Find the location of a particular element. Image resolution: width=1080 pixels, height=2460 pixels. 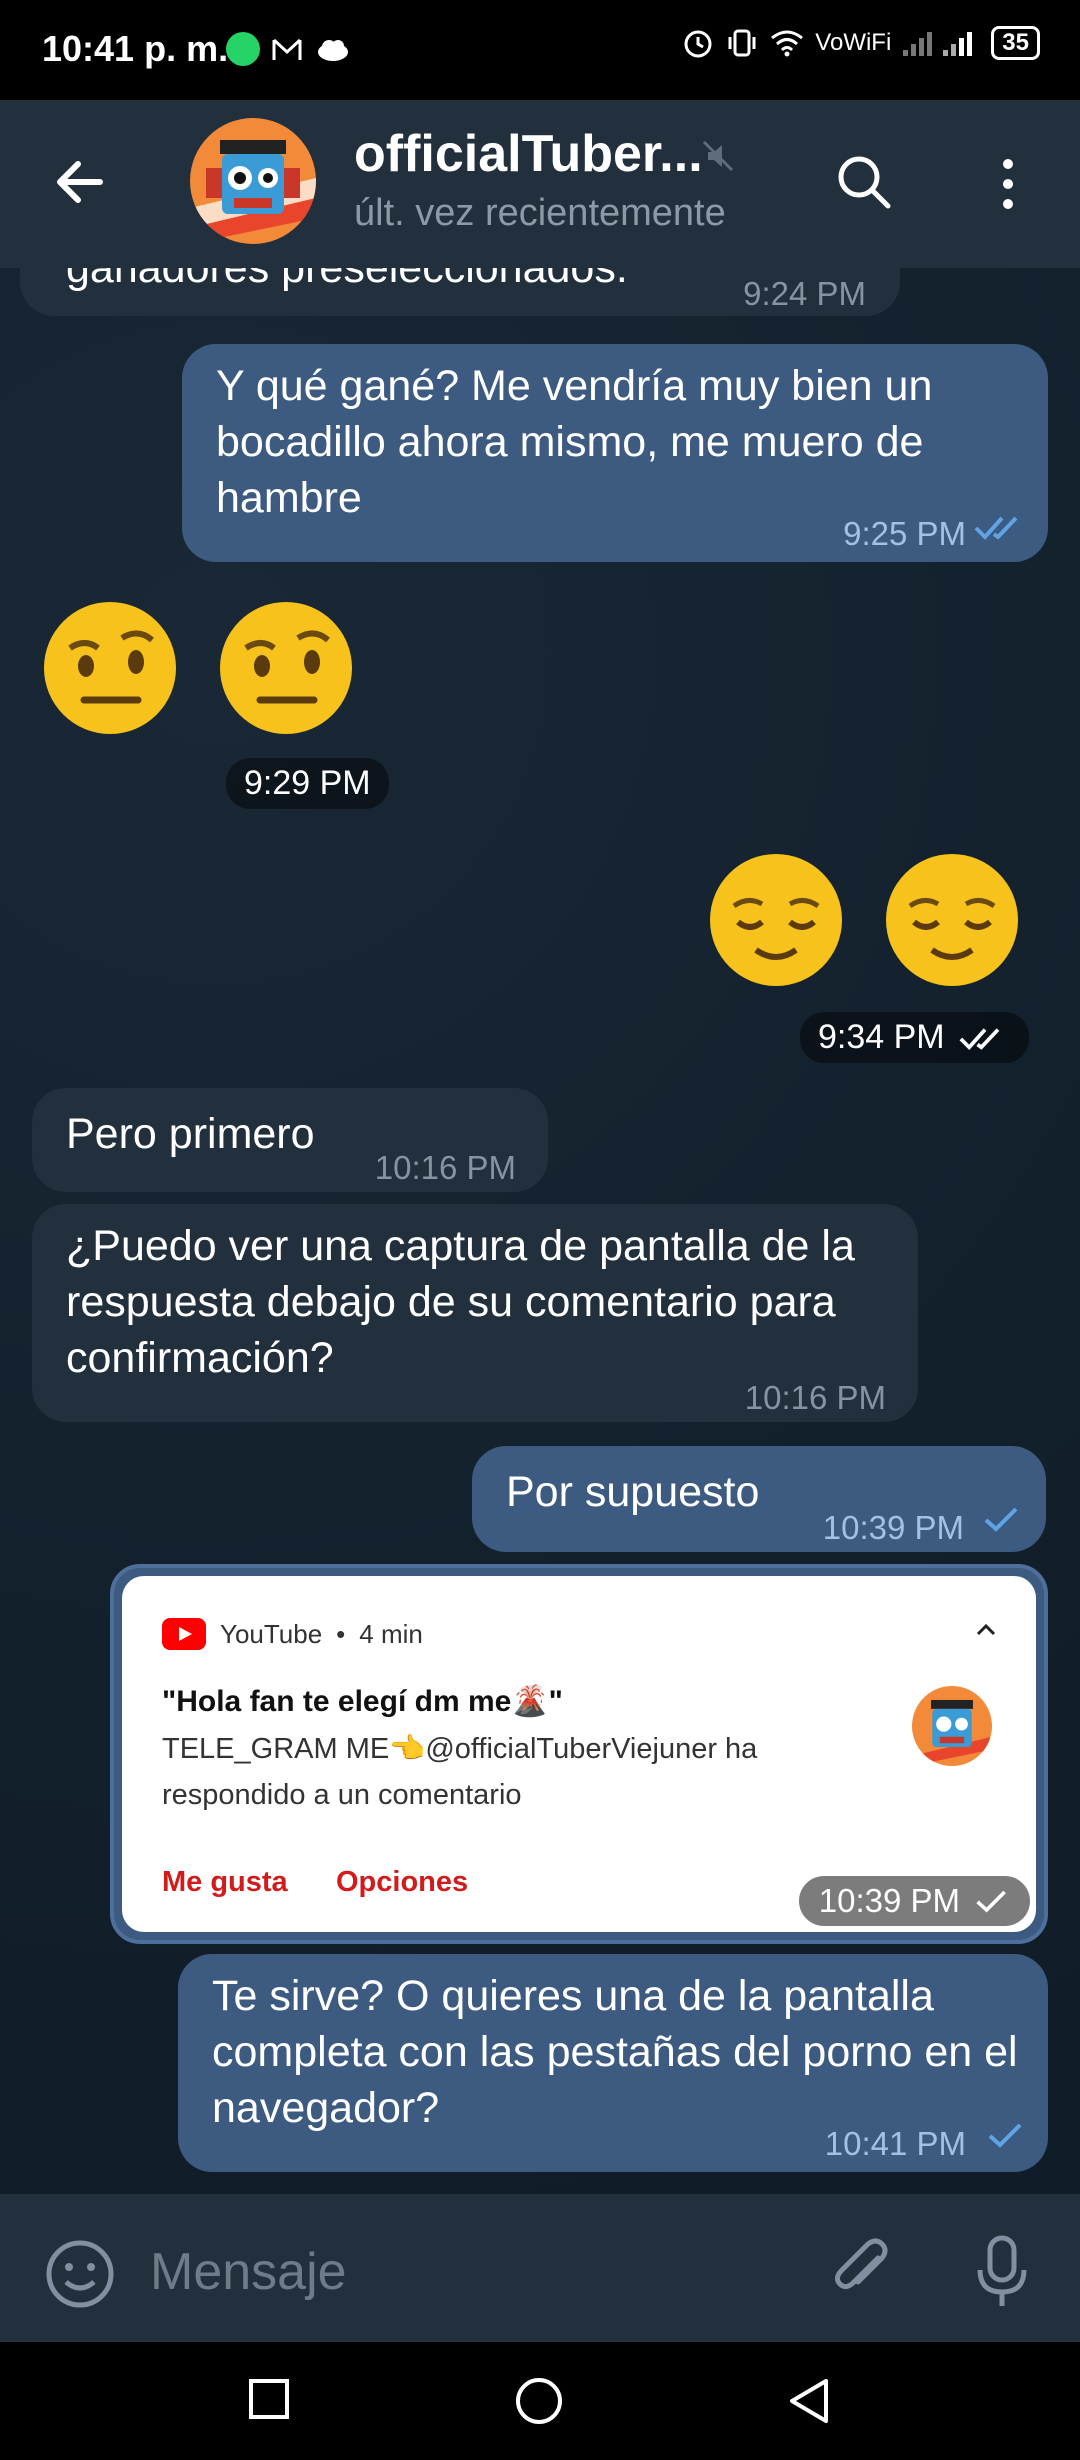

chat-last-seen: últ. vez recientemente is located at coordinates (540, 213).